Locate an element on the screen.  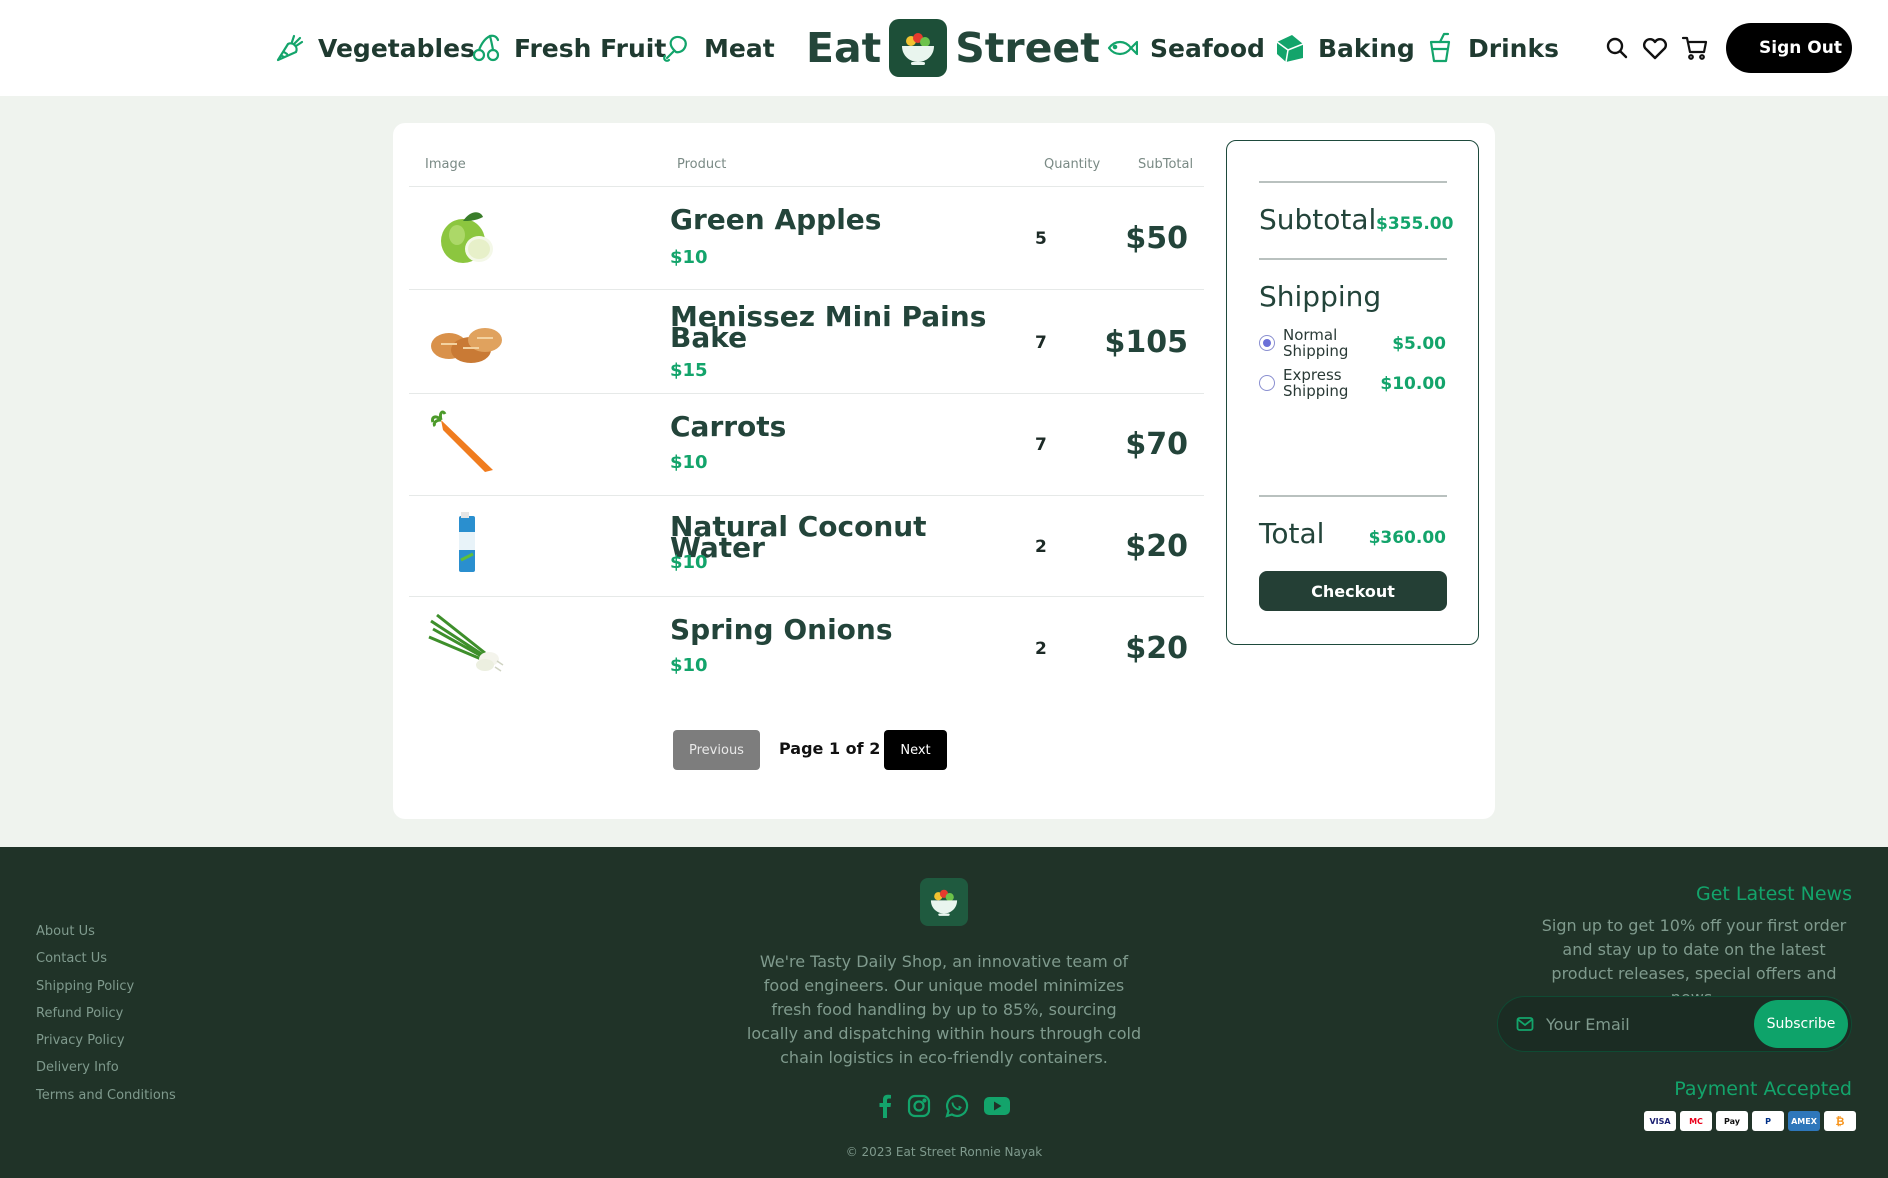
newsletter-title: Get Latest News is located at coordinates (1774, 894).